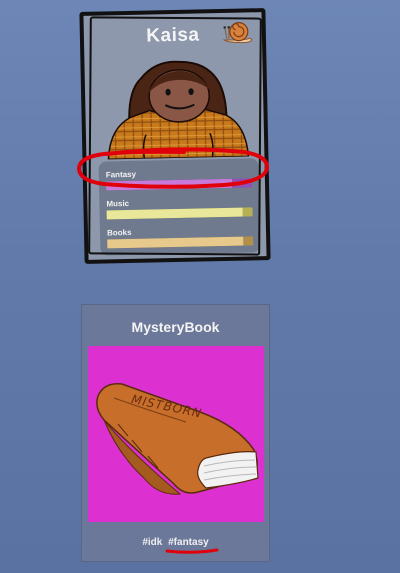 This screenshot has height=573, width=400. I want to click on snail-icon, so click(237, 33).